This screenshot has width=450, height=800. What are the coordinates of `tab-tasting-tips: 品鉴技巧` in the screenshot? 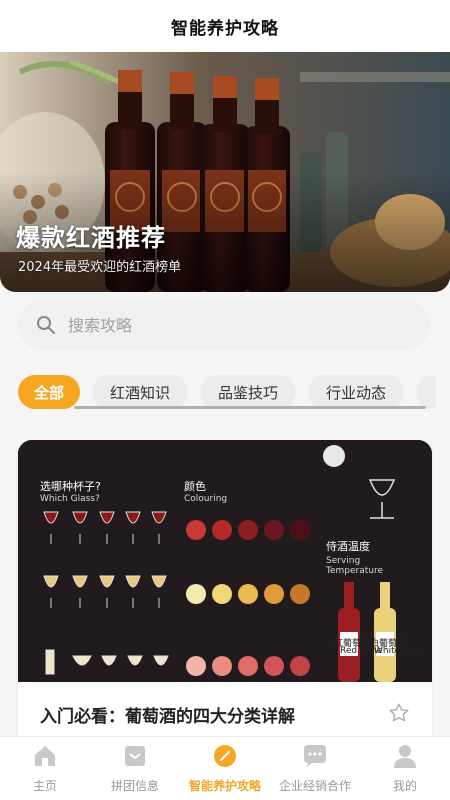 It's located at (248, 392).